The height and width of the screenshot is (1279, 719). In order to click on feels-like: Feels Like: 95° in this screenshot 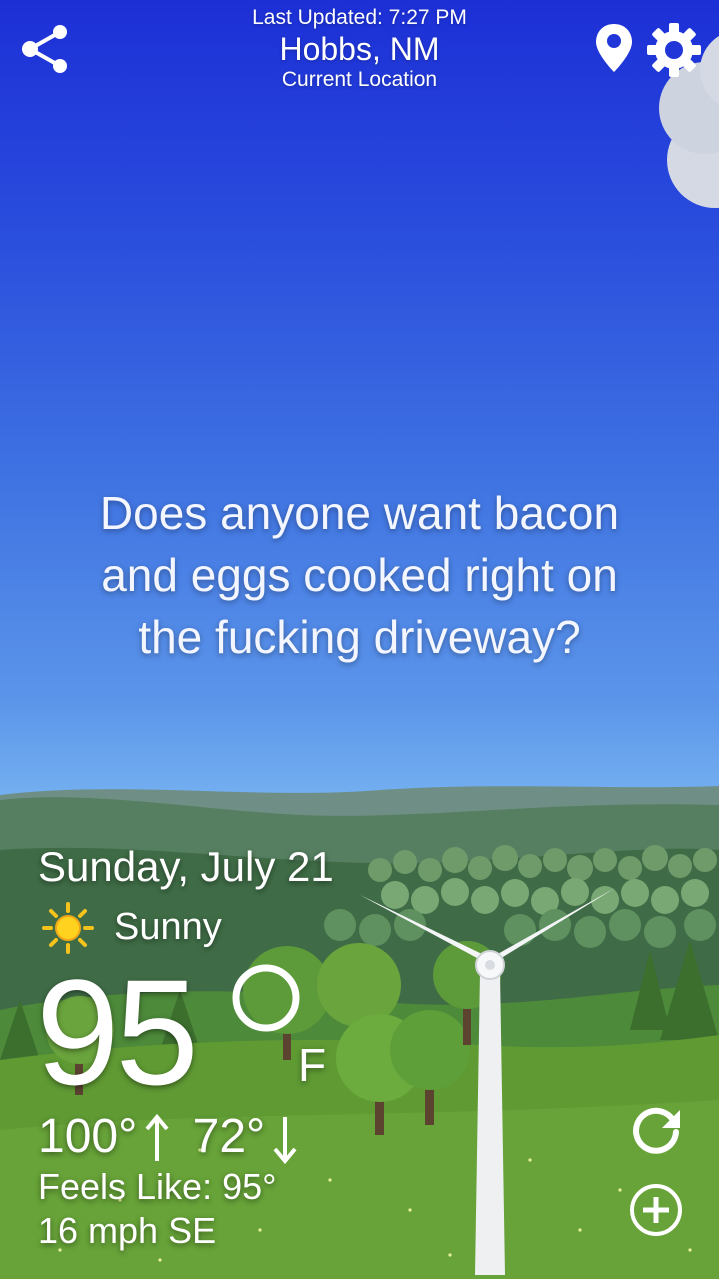, I will do `click(157, 1186)`.